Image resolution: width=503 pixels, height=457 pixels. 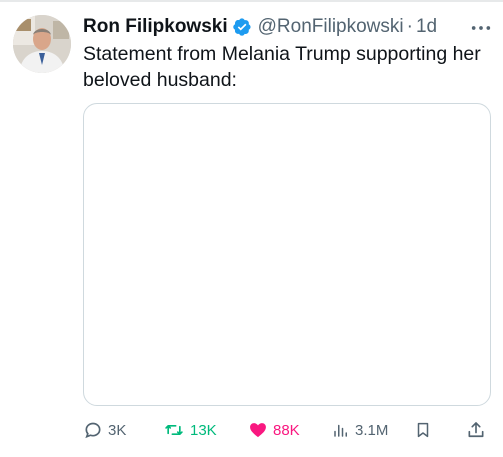 I want to click on avatar, so click(x=42, y=44).